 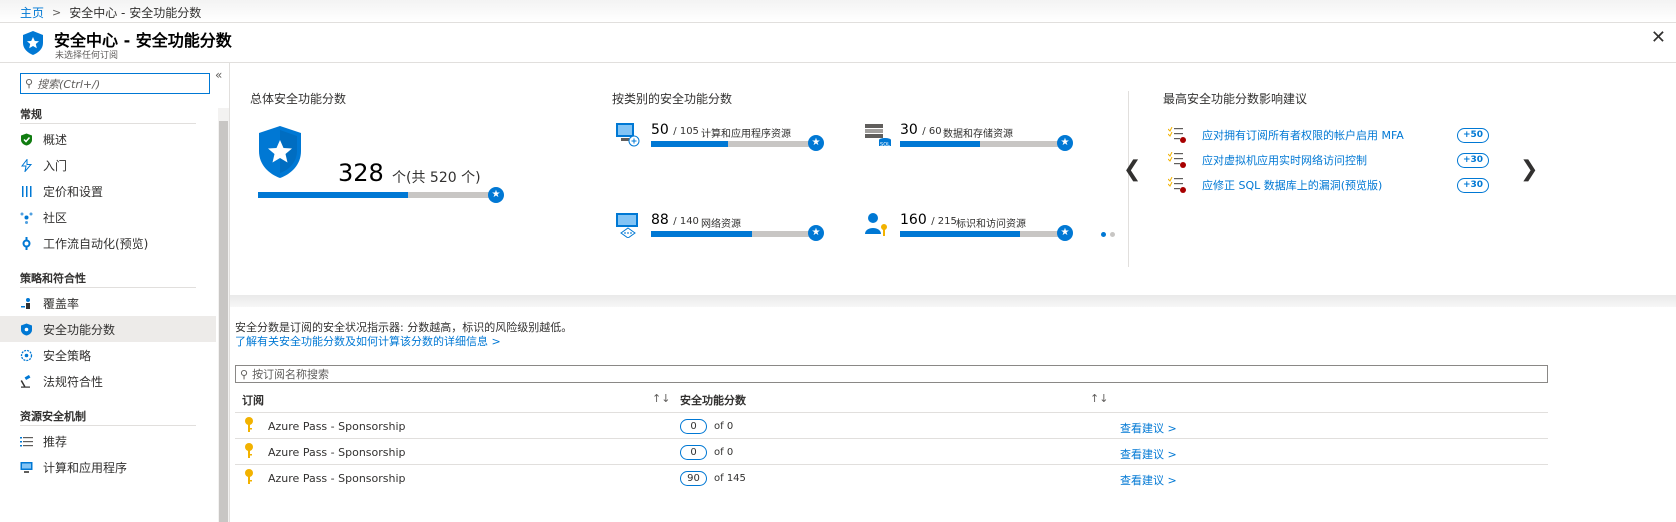 What do you see at coordinates (73, 381) in the screenshot?
I see `sidebar-item-label: 法规符合性` at bounding box center [73, 381].